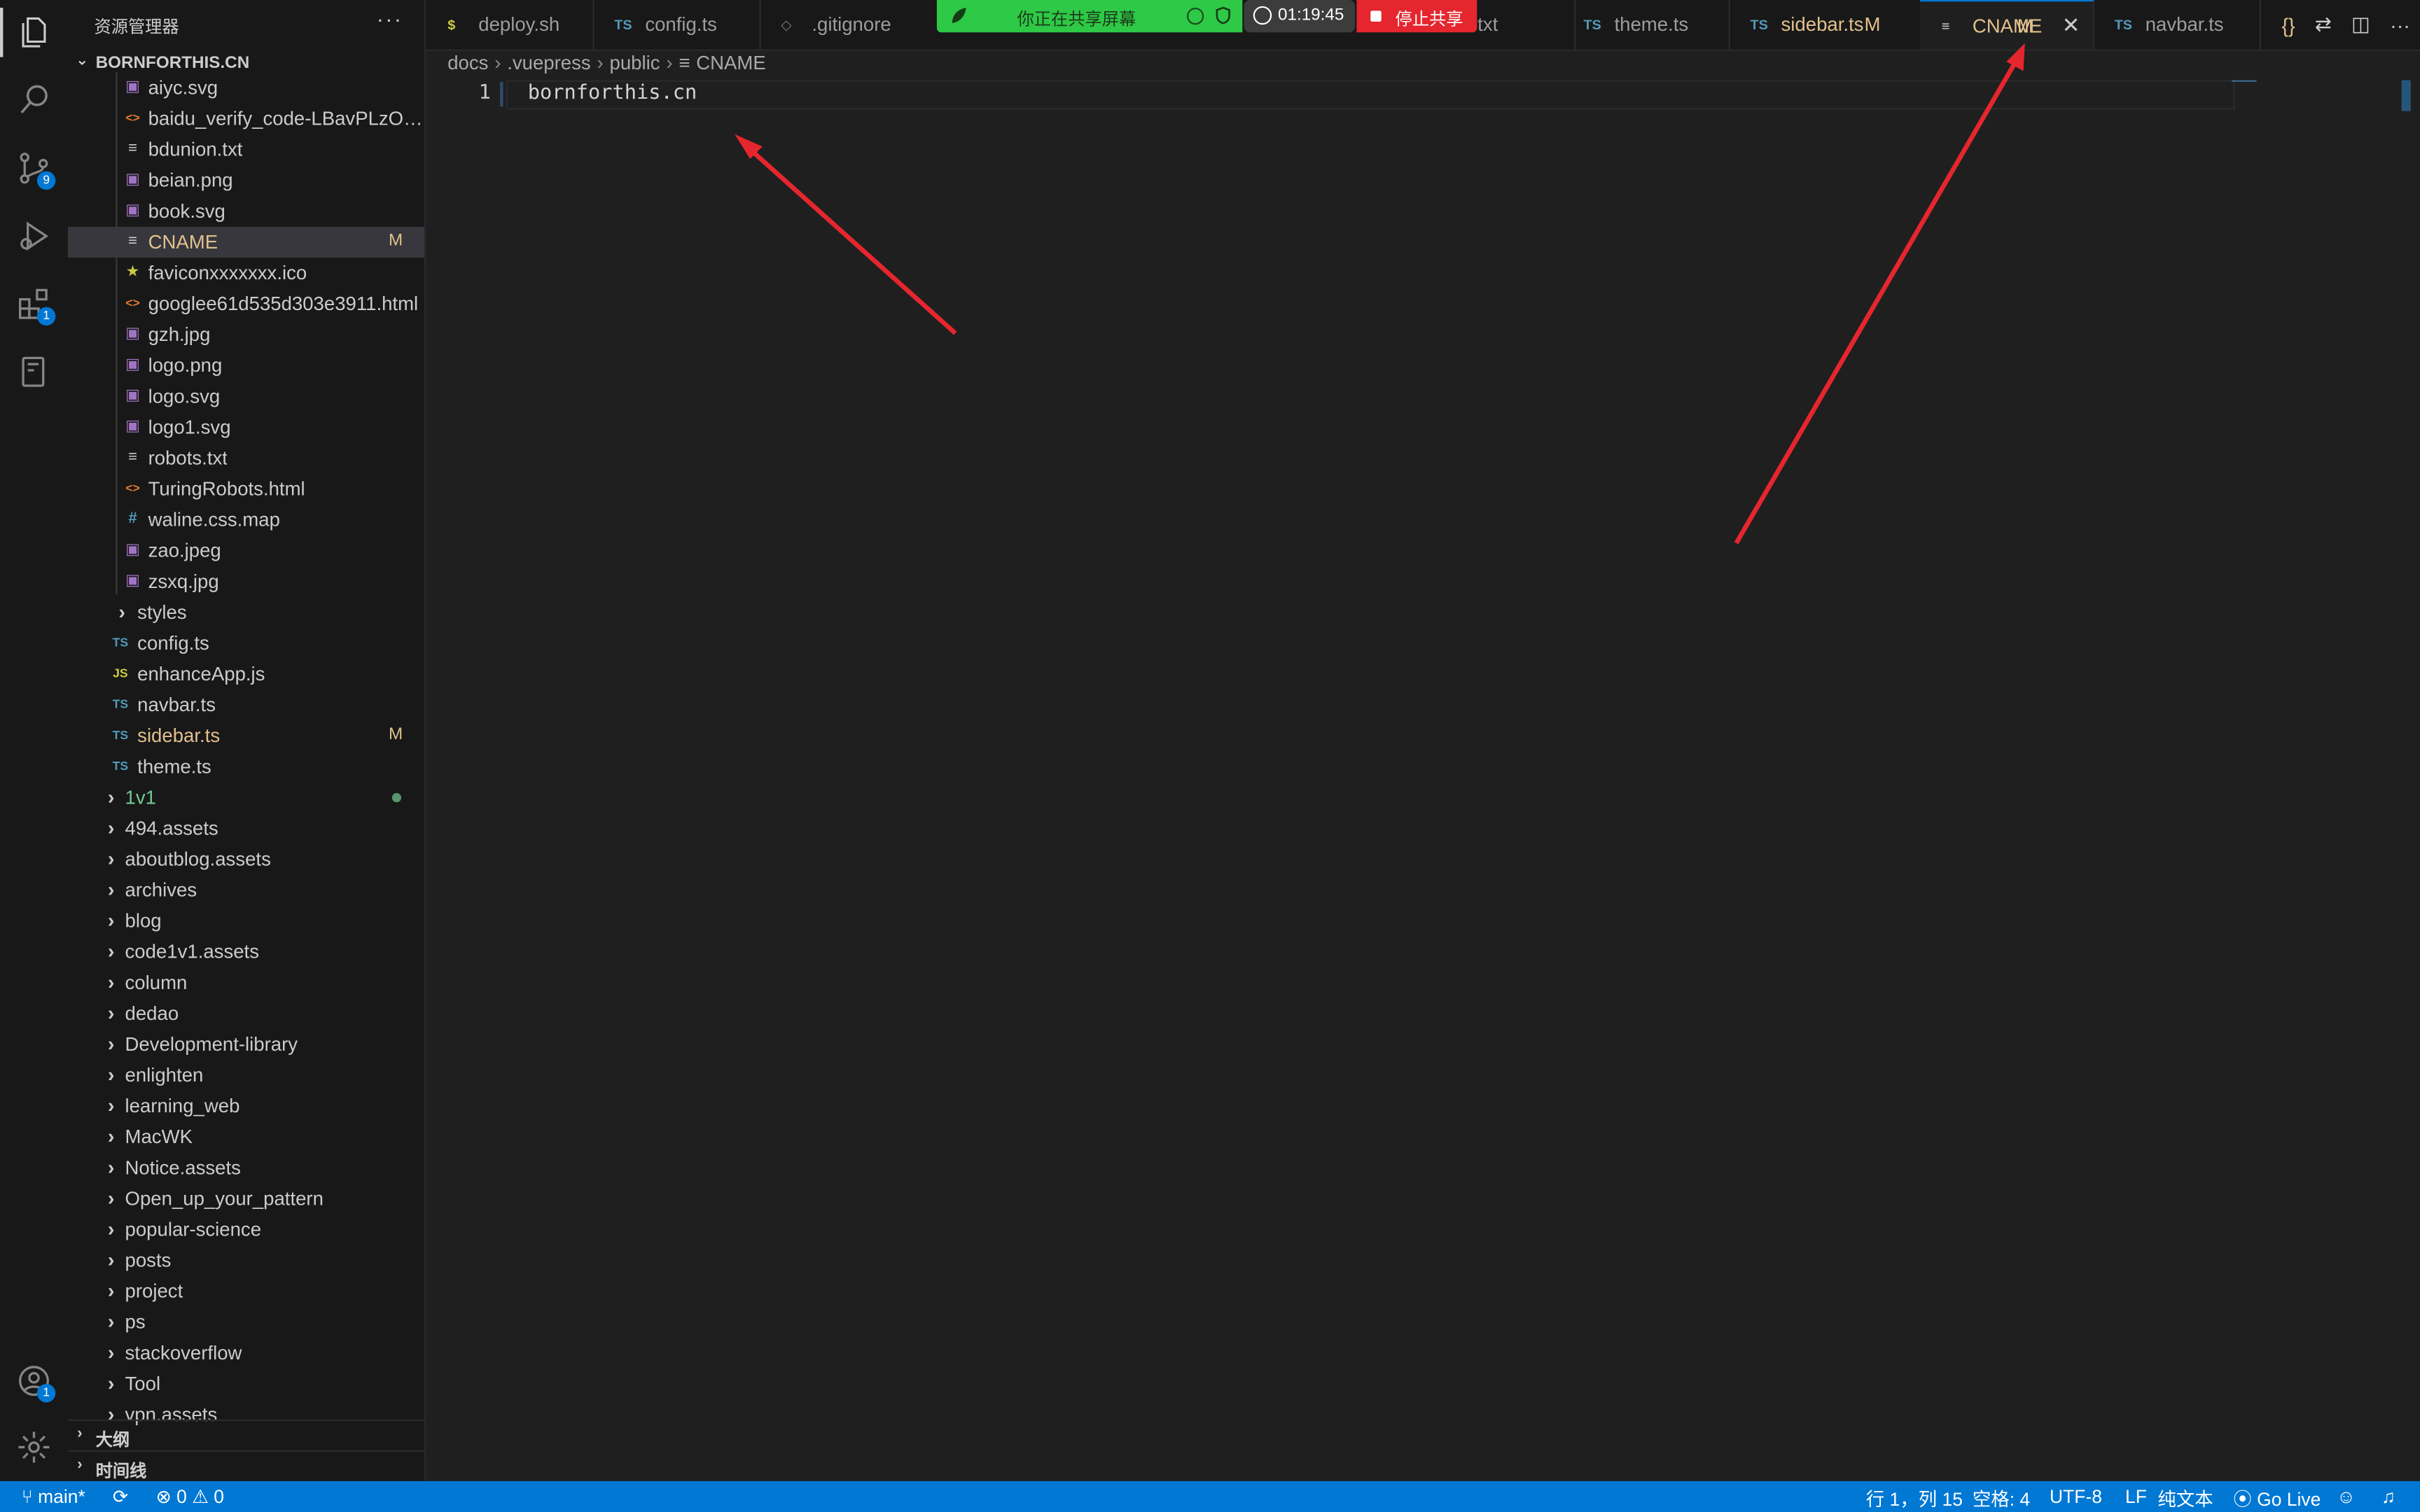 The width and height of the screenshot is (2420, 1512). Describe the element at coordinates (246, 1353) in the screenshot. I see `folder-item: › stackoverflow` at that location.